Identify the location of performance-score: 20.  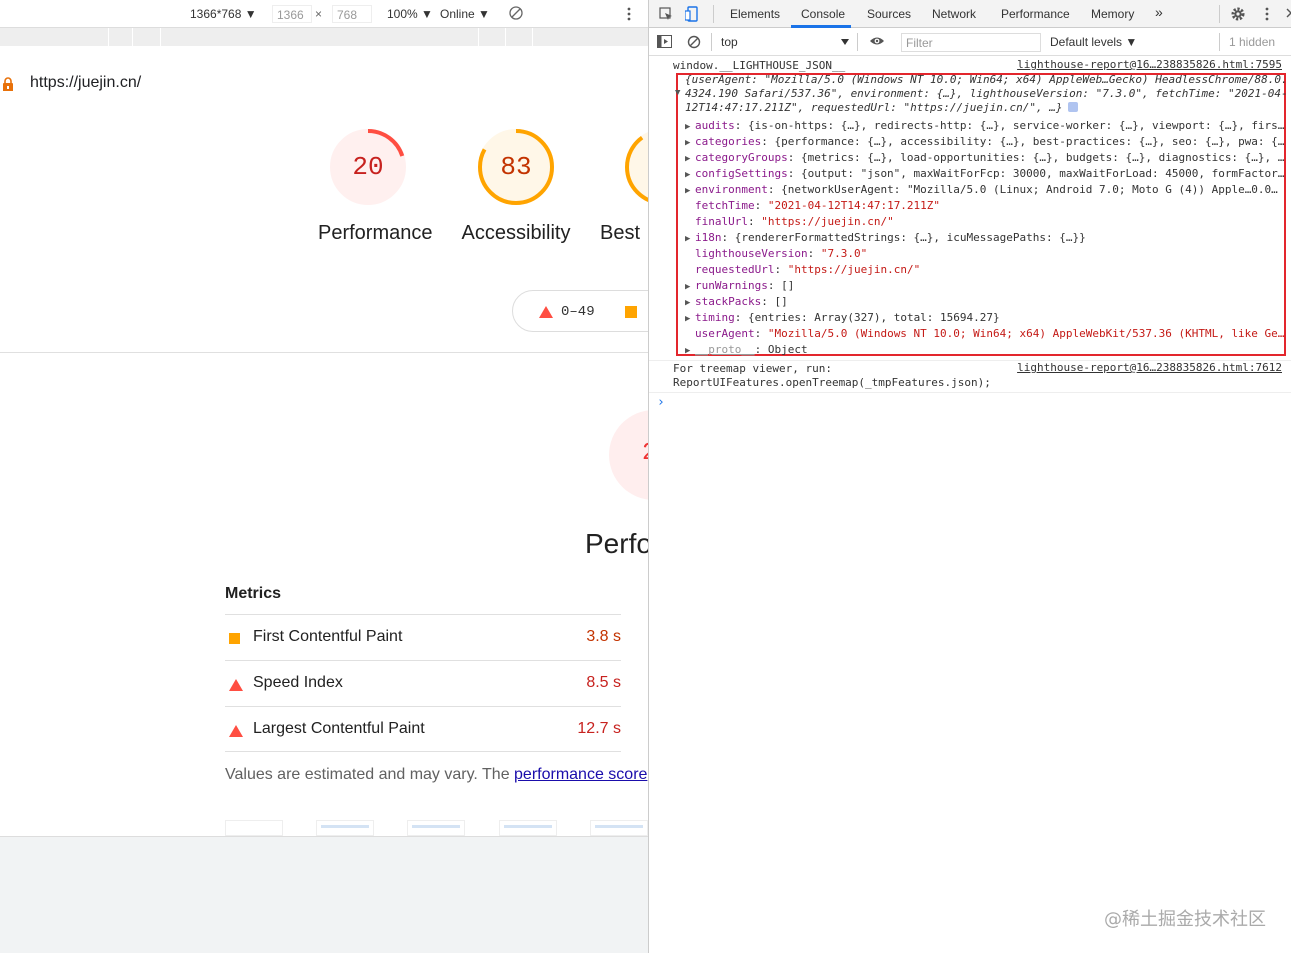
(368, 167).